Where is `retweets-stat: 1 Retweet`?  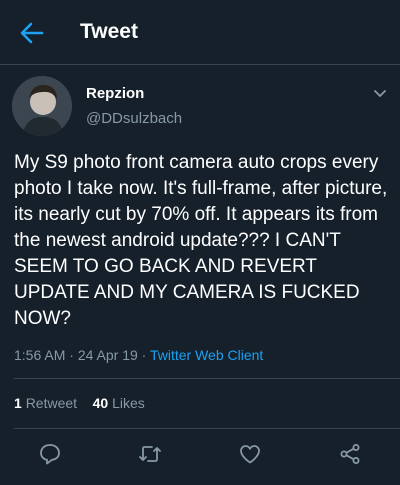
retweets-stat: 1 Retweet is located at coordinates (45, 403).